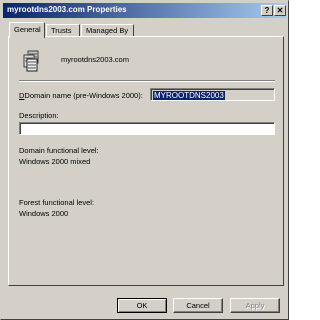  I want to click on domain-name-text: myrootdns2003.com, so click(95, 59).